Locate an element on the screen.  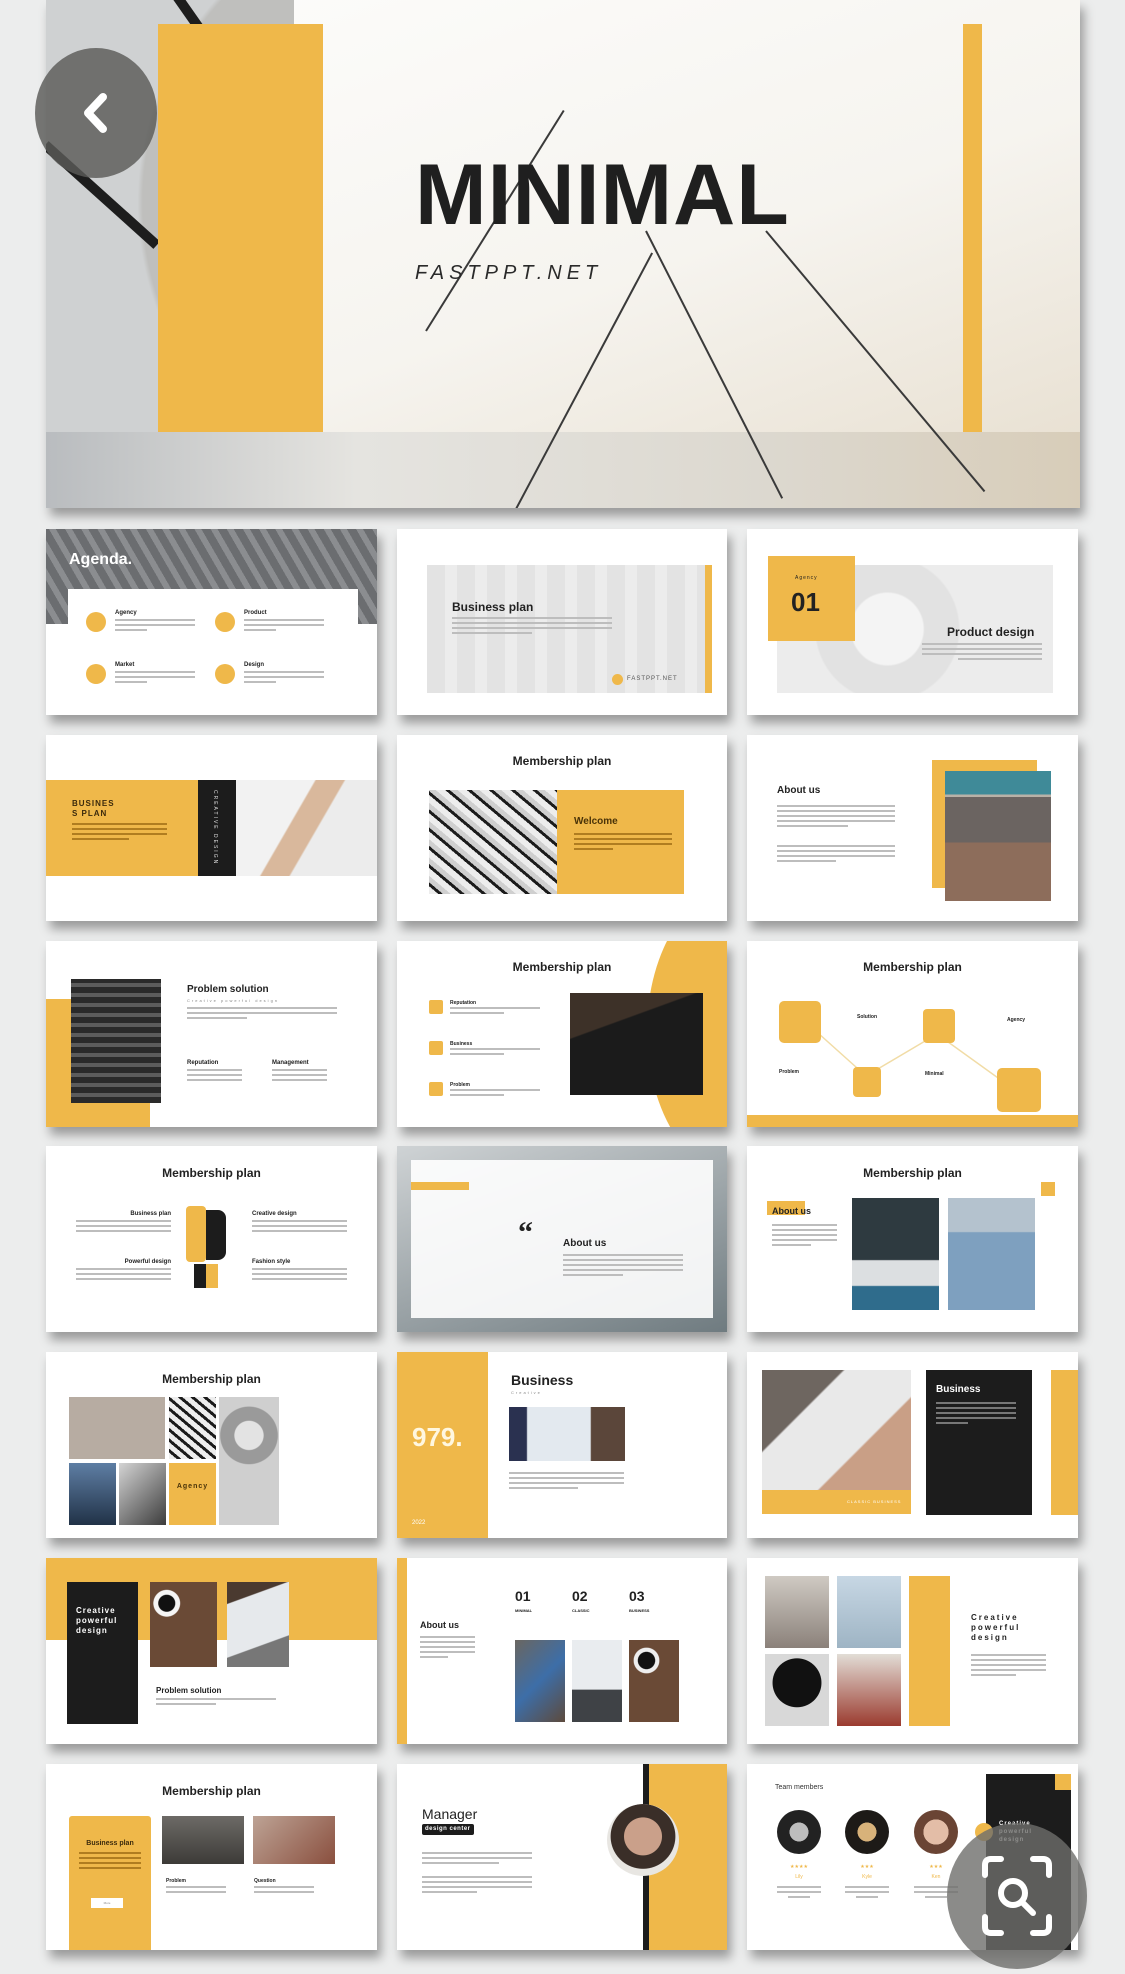
send-icon is located at coordinates (800, 1022).